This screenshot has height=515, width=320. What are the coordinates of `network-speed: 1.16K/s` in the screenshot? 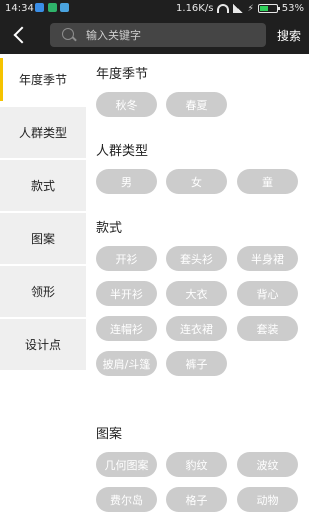 It's located at (195, 8).